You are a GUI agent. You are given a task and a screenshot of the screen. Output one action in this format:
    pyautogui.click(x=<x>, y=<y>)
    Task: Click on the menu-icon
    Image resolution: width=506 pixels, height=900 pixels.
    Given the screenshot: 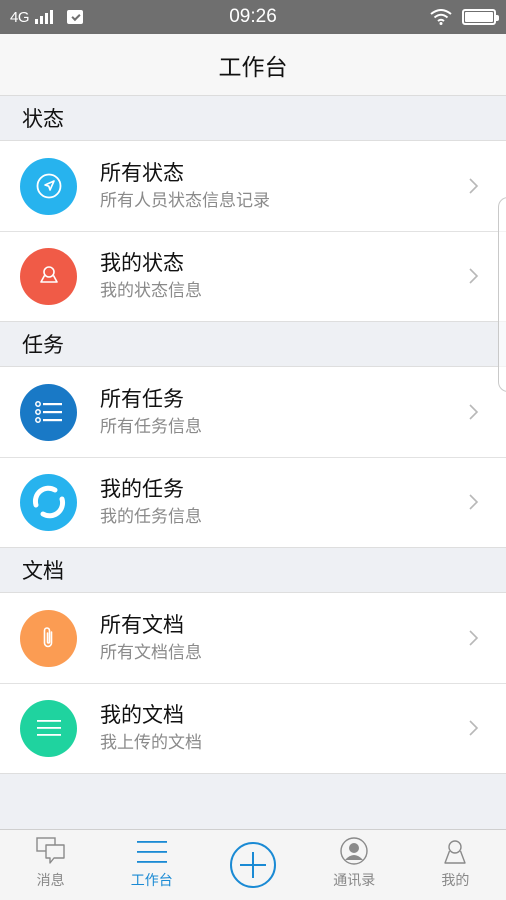 What is the action you would take?
    pyautogui.click(x=151, y=852)
    